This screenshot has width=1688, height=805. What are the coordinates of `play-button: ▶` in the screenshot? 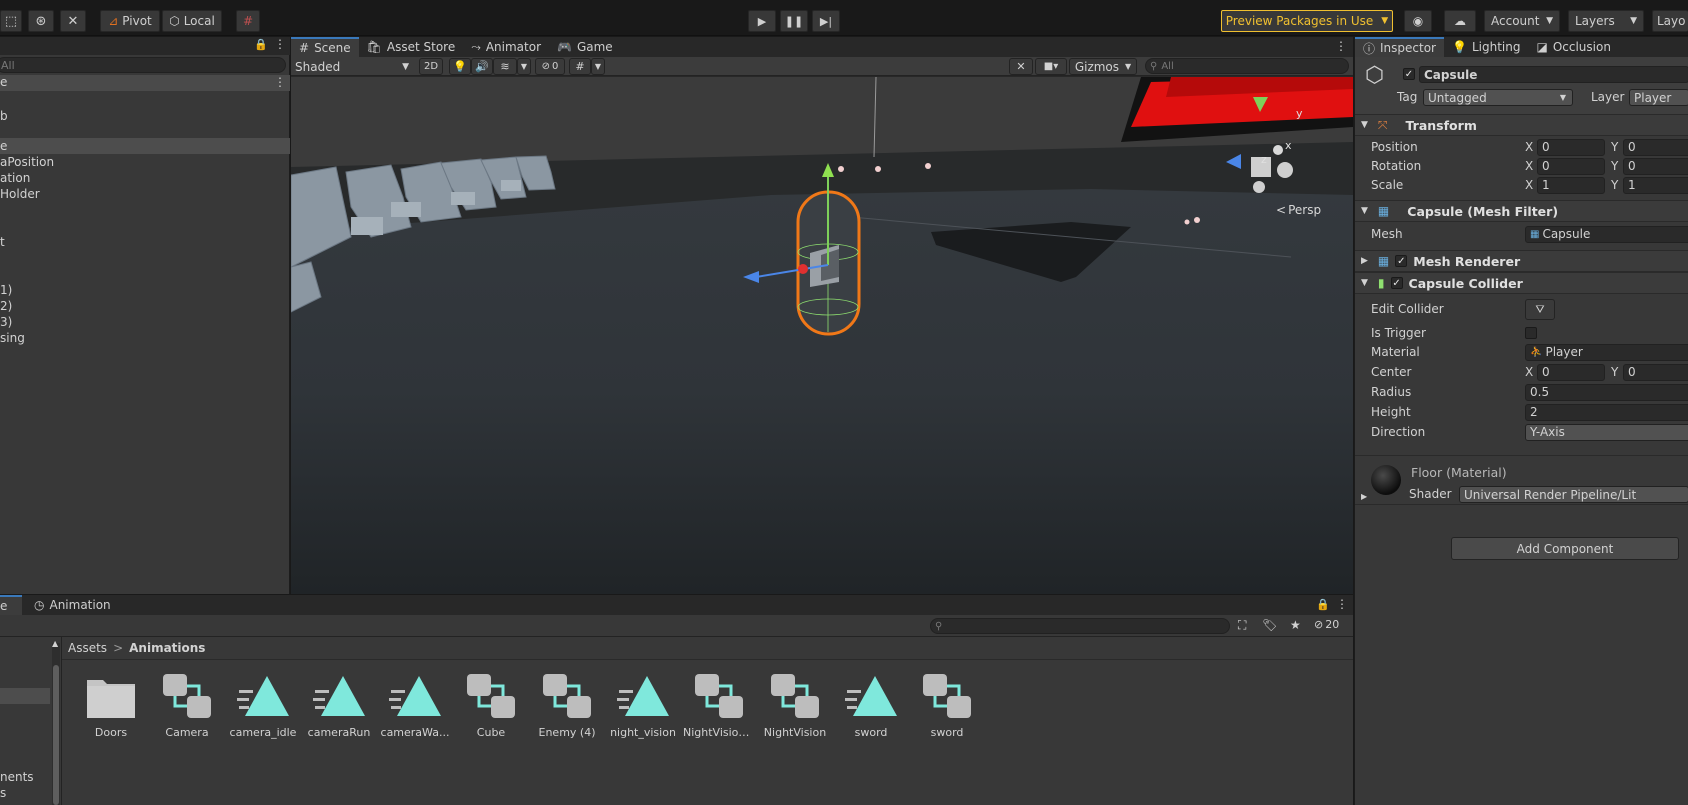 It's located at (762, 21).